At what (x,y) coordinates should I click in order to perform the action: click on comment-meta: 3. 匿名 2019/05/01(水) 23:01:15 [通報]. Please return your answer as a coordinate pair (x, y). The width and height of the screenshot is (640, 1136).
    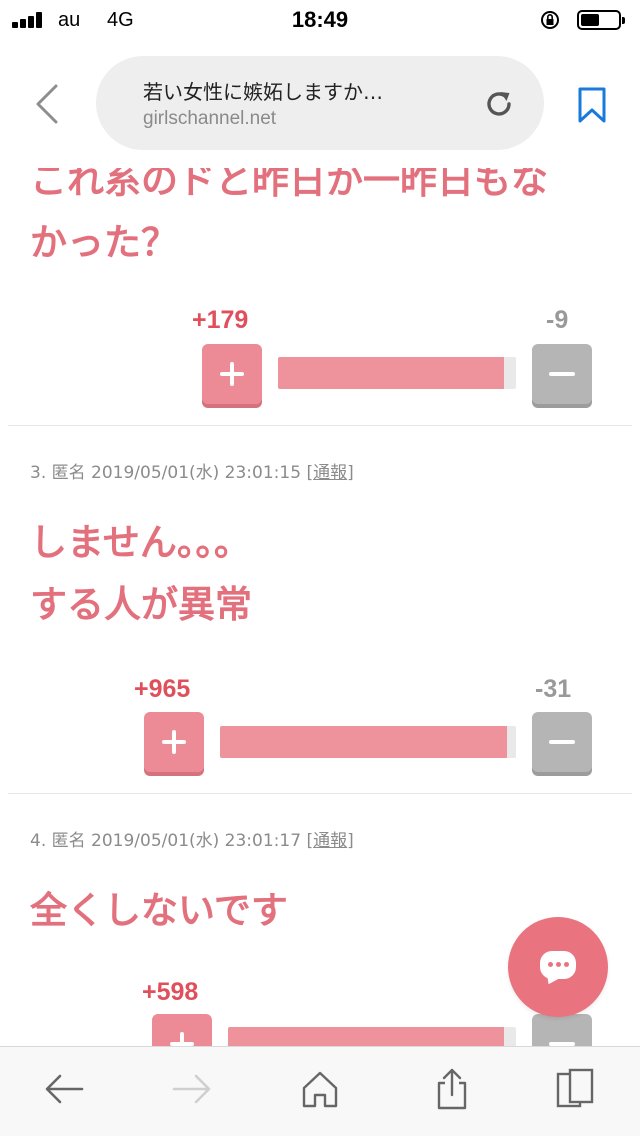
    Looking at the image, I should click on (192, 470).